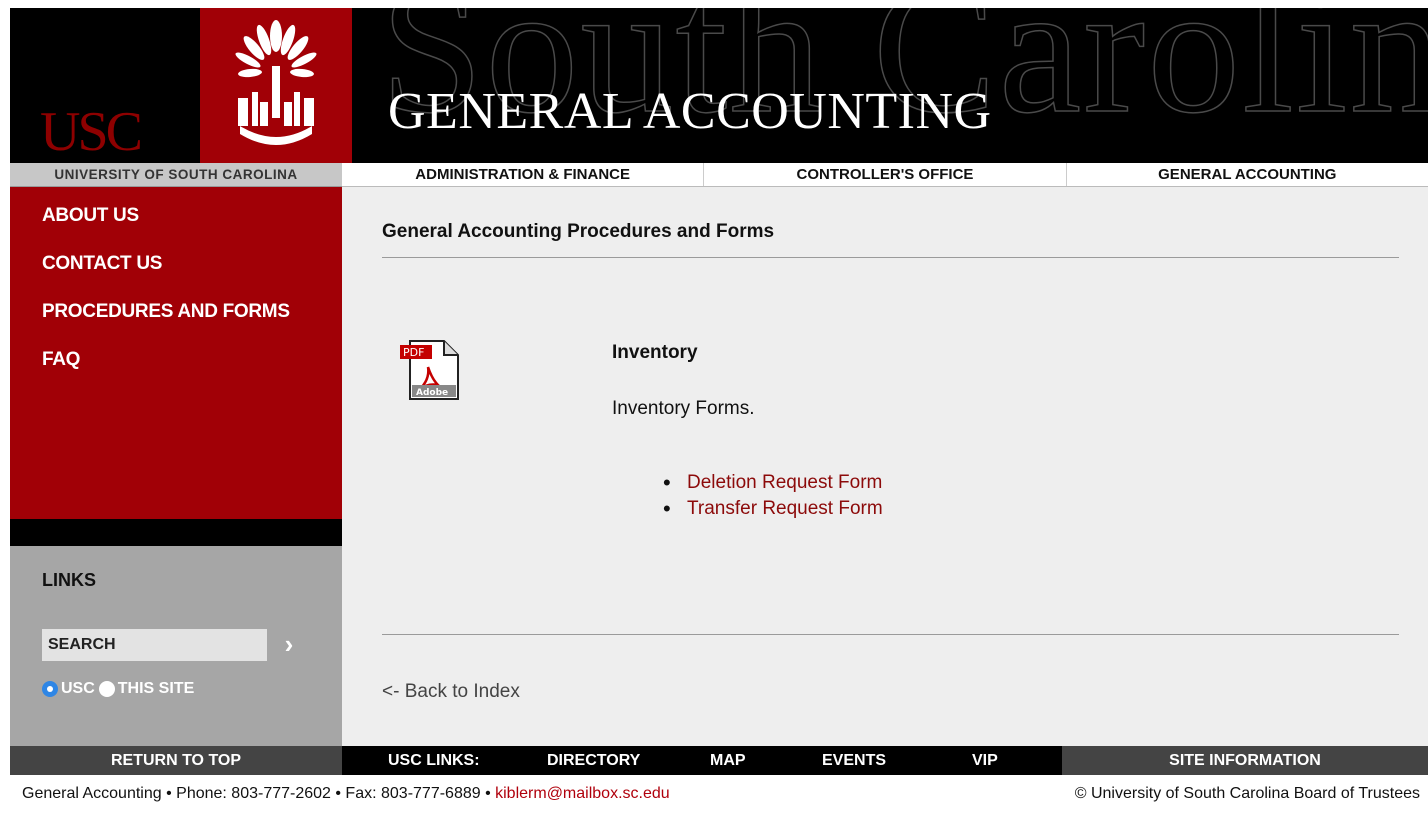 This screenshot has height=816, width=1428. Describe the element at coordinates (78, 689) in the screenshot. I see `radio-usc-label: USC` at that location.